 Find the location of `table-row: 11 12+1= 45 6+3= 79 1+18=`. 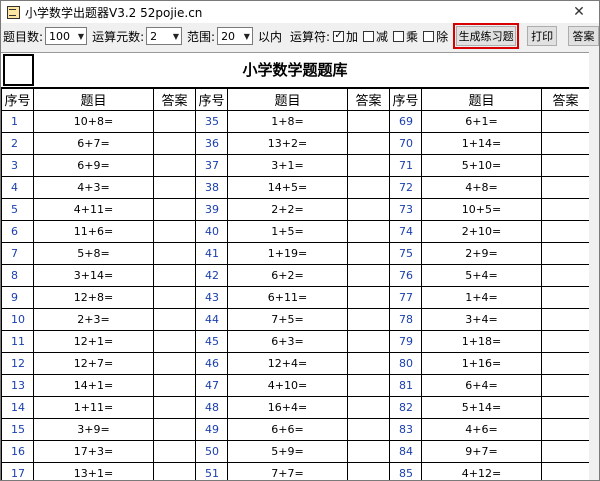

table-row: 11 12+1= 45 6+3= 79 1+18= is located at coordinates (295, 341).